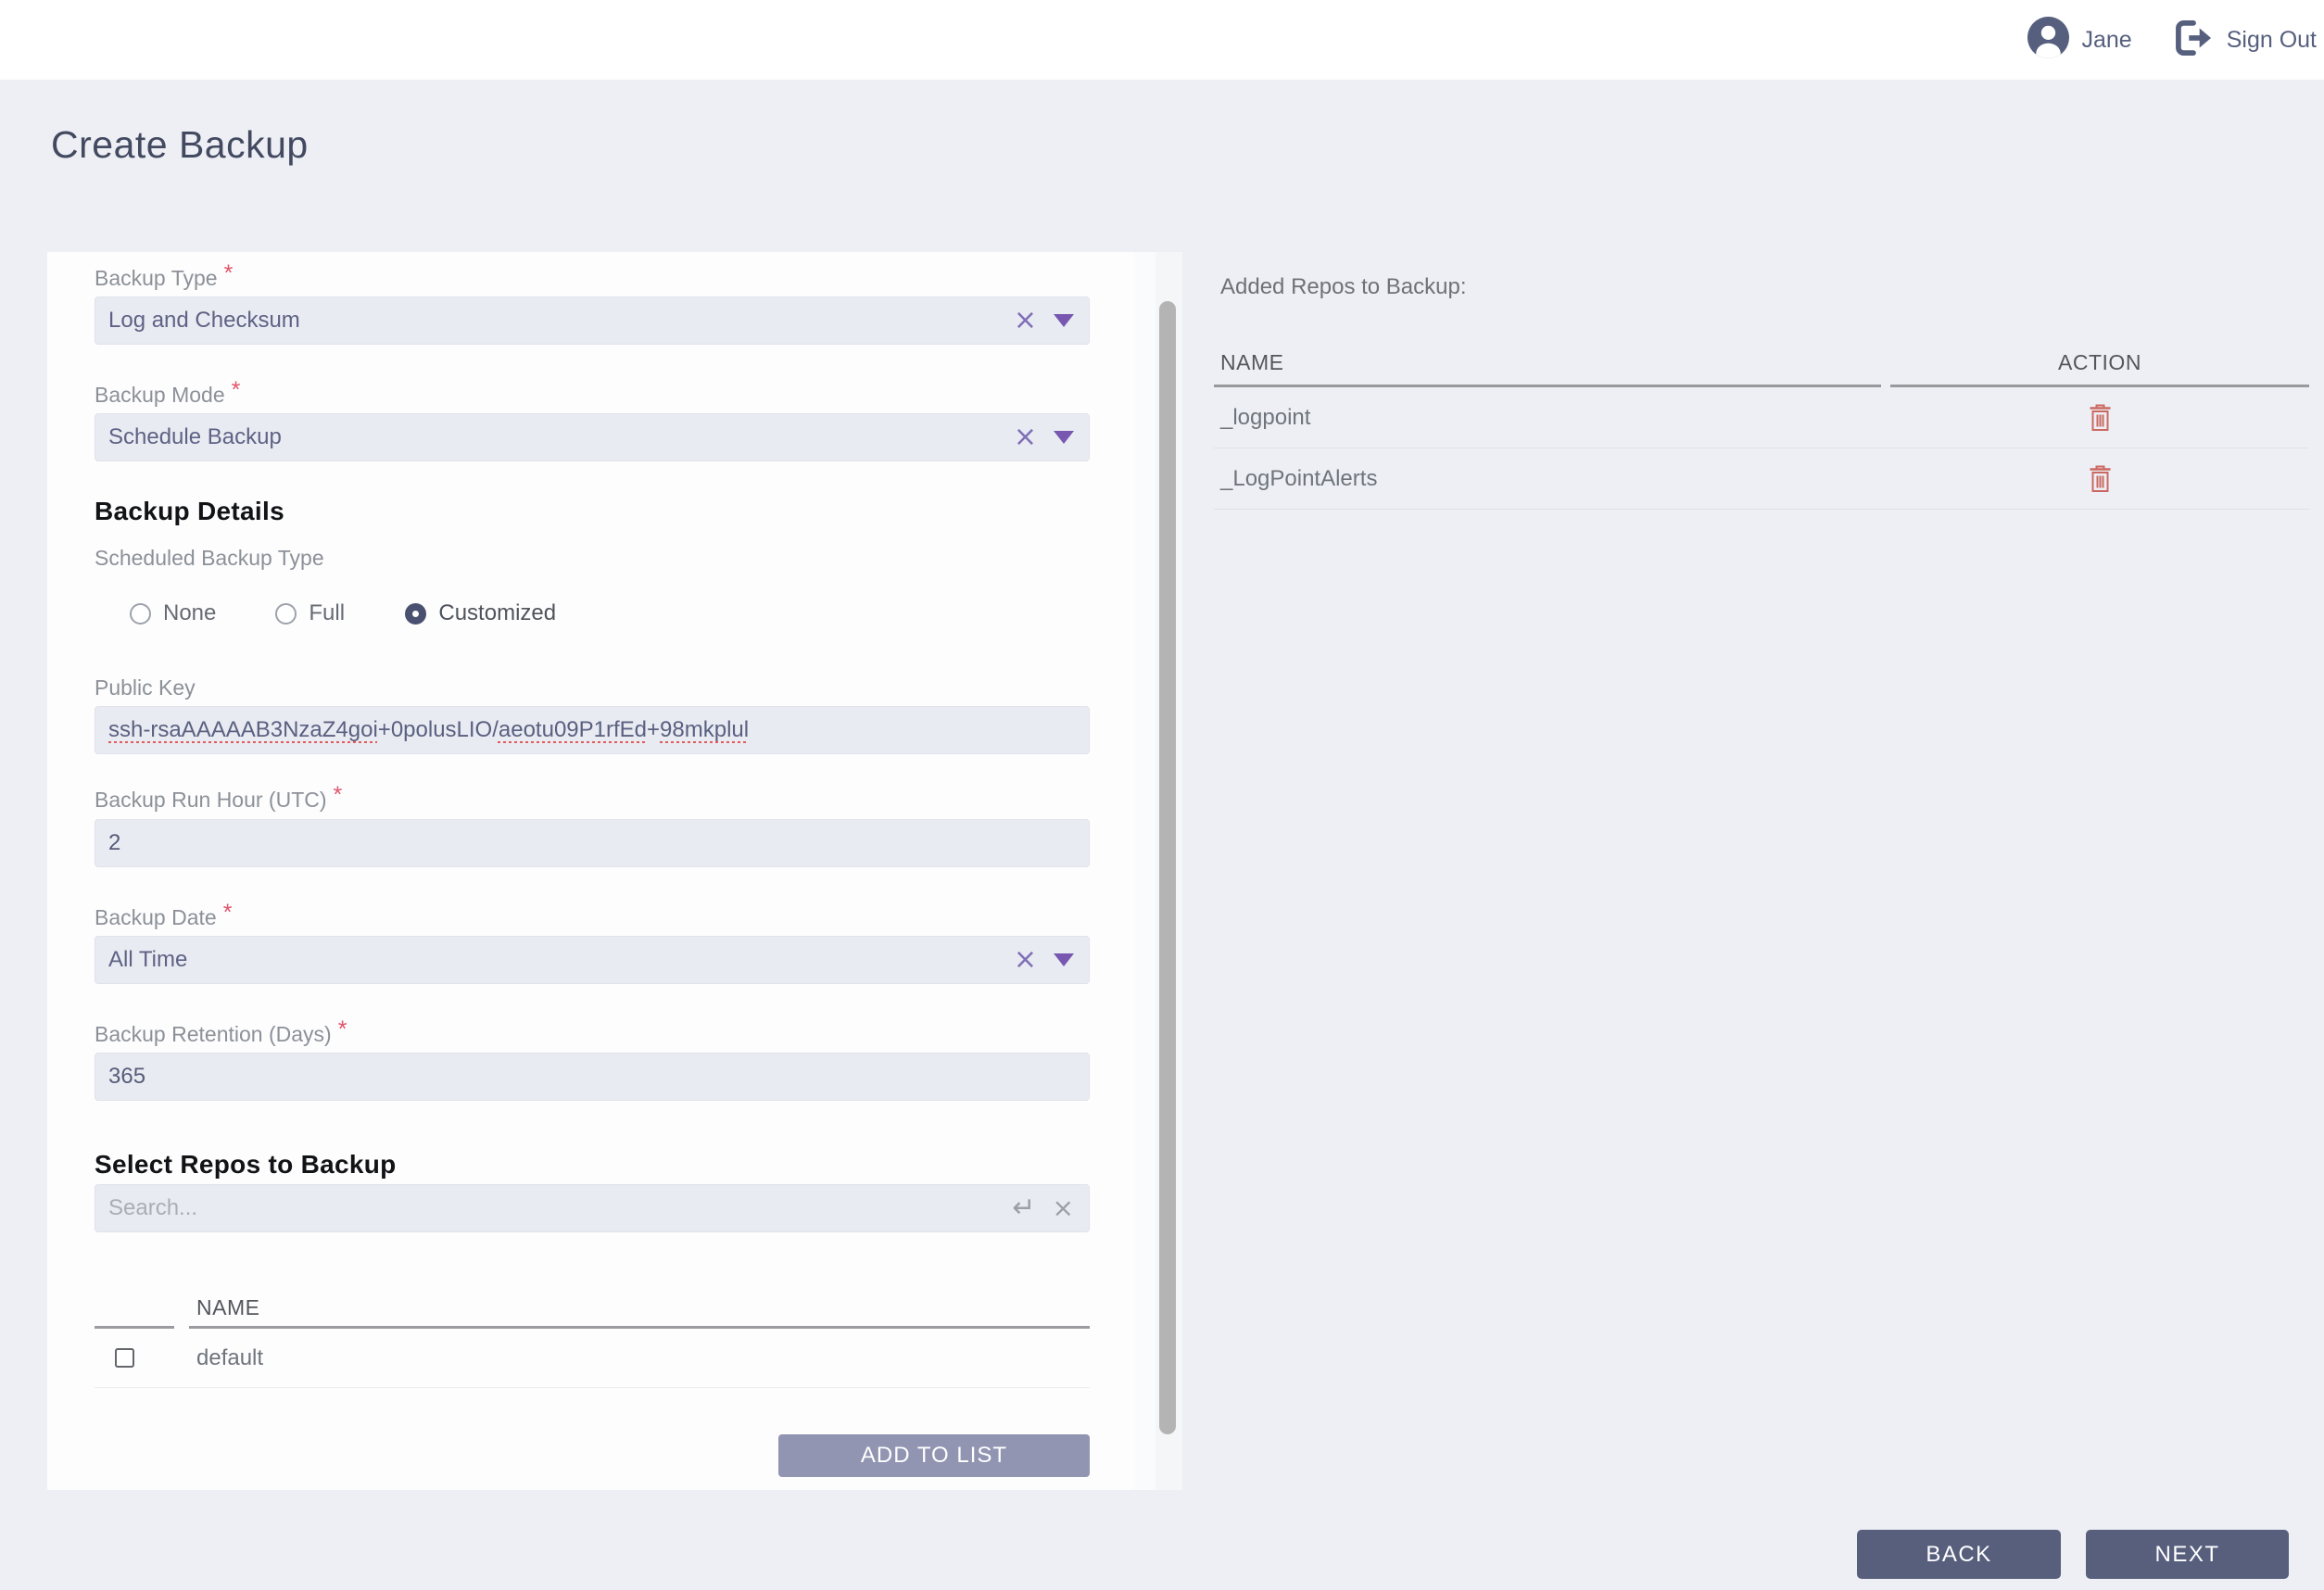 The height and width of the screenshot is (1590, 2324). Describe the element at coordinates (2099, 368) in the screenshot. I see `action-column-header: ACTION` at that location.